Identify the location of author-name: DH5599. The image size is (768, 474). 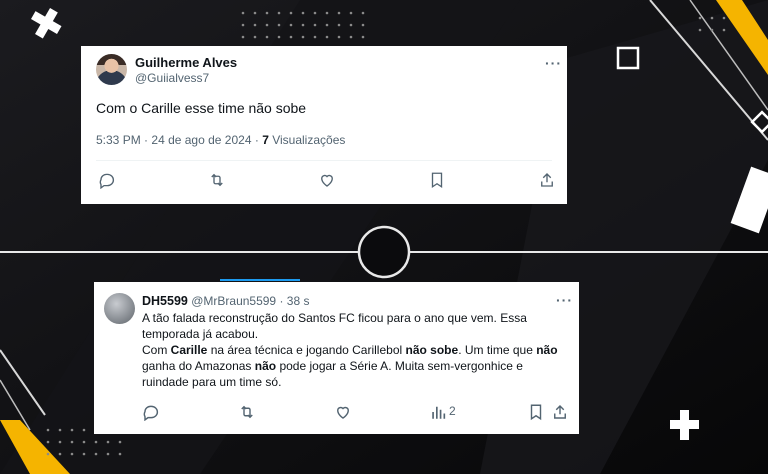
(165, 301).